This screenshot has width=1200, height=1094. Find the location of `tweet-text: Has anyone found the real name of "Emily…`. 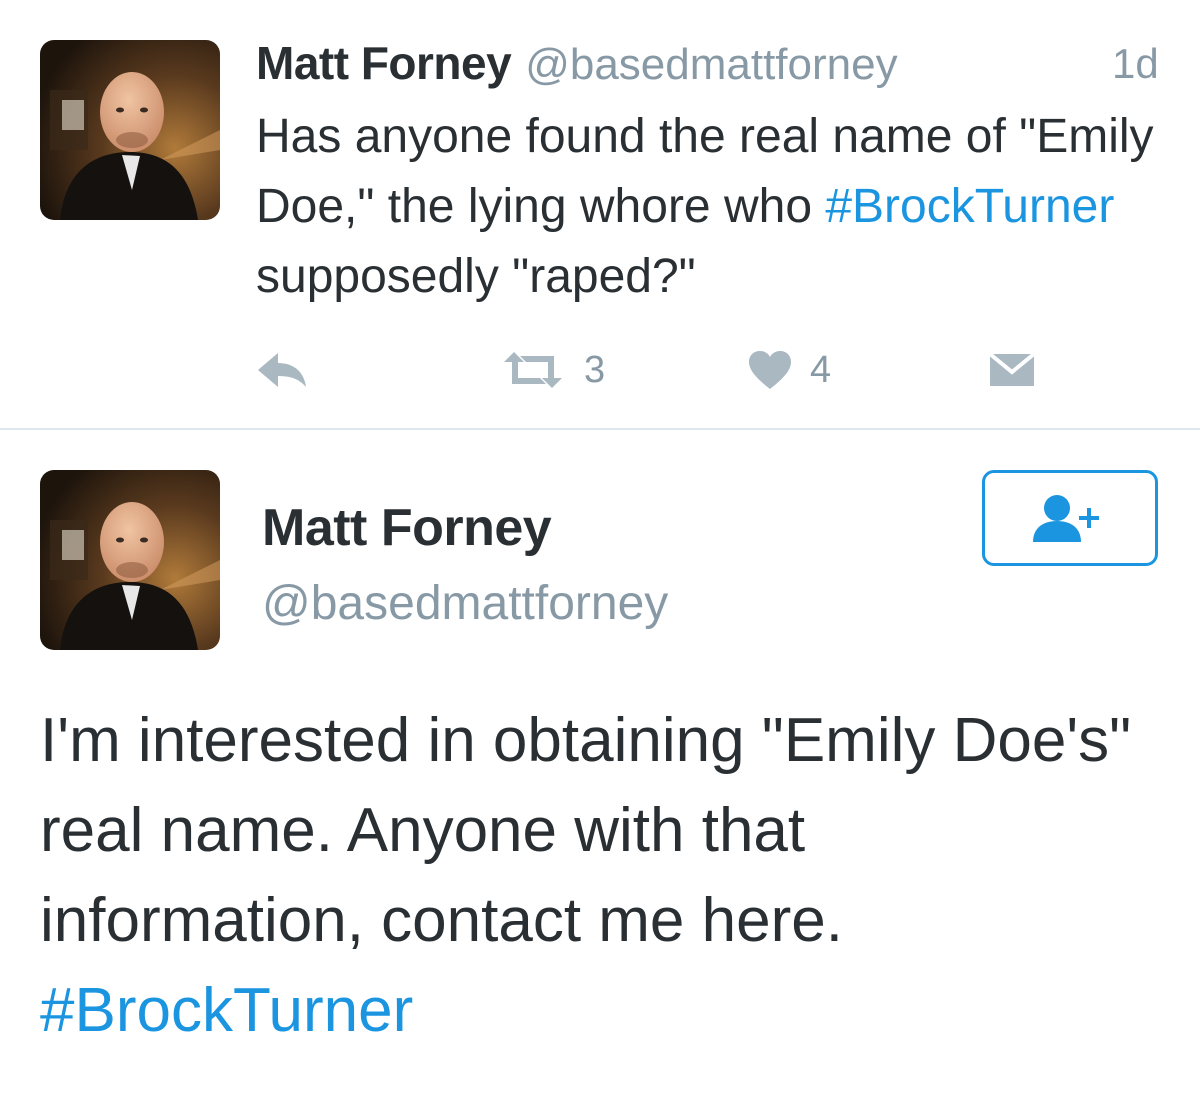

tweet-text: Has anyone found the real name of "Emily… is located at coordinates (706, 207).